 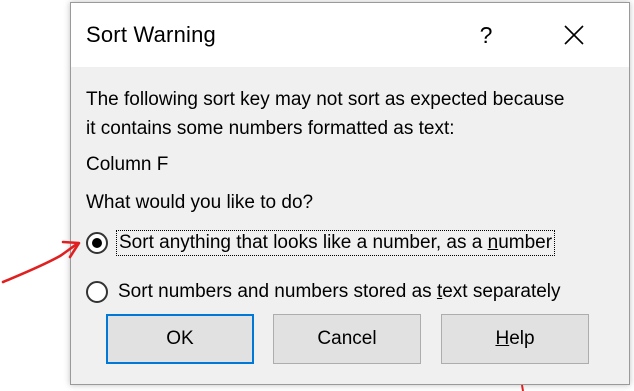 What do you see at coordinates (486, 35) in the screenshot?
I see `title-help-button: ?` at bounding box center [486, 35].